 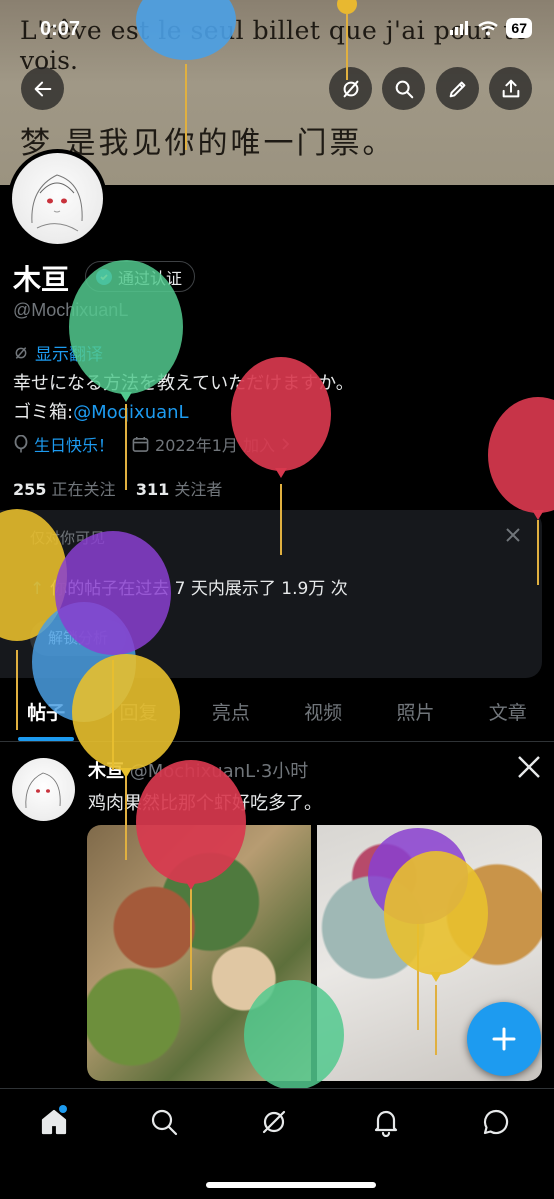 I want to click on post-avatar, so click(x=43, y=789).